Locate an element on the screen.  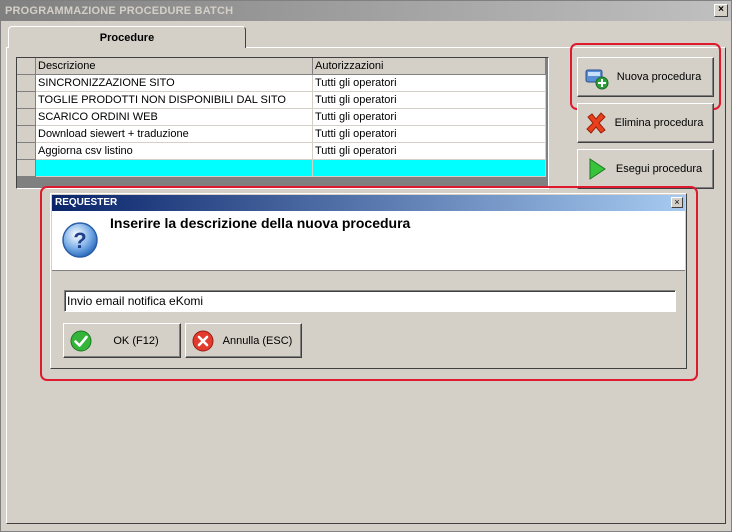
cell-descrizione: Download siewert + traduzione is located at coordinates (174, 134).